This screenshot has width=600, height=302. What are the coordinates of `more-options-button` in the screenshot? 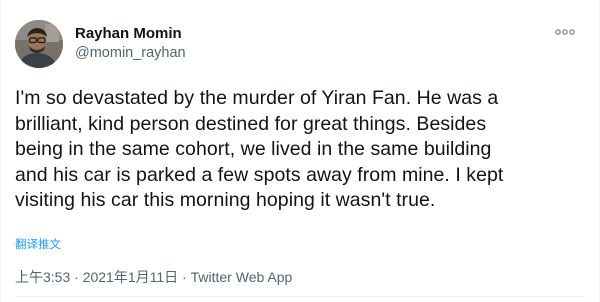 It's located at (565, 32).